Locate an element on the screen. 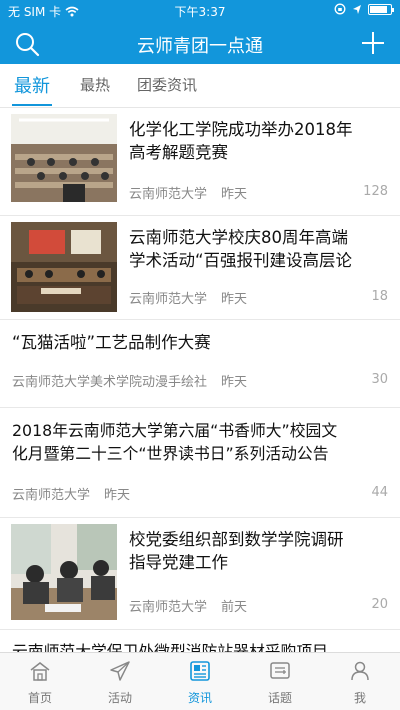 This screenshot has height=710, width=400. news-source: 云南师范大学美术学院动漫手绘社 is located at coordinates (110, 382).